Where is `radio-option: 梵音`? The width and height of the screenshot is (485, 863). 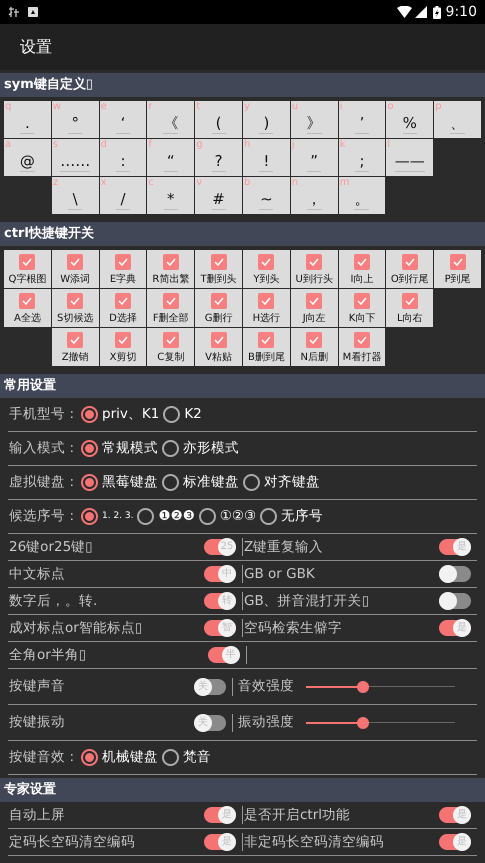 radio-option: 梵音 is located at coordinates (186, 757).